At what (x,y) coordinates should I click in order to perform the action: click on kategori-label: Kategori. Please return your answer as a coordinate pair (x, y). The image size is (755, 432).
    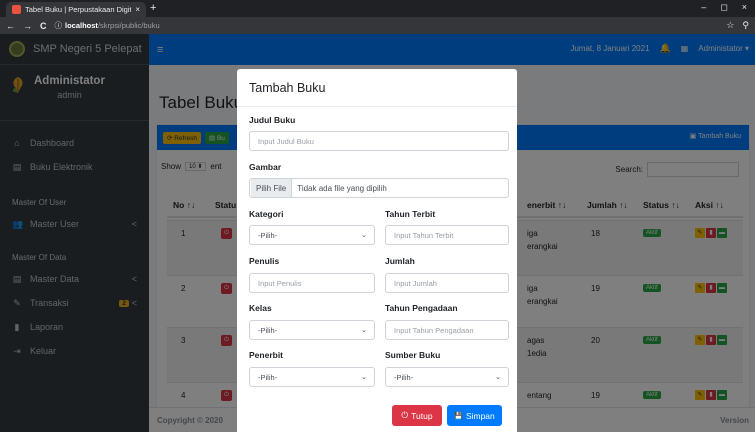
    Looking at the image, I should click on (266, 214).